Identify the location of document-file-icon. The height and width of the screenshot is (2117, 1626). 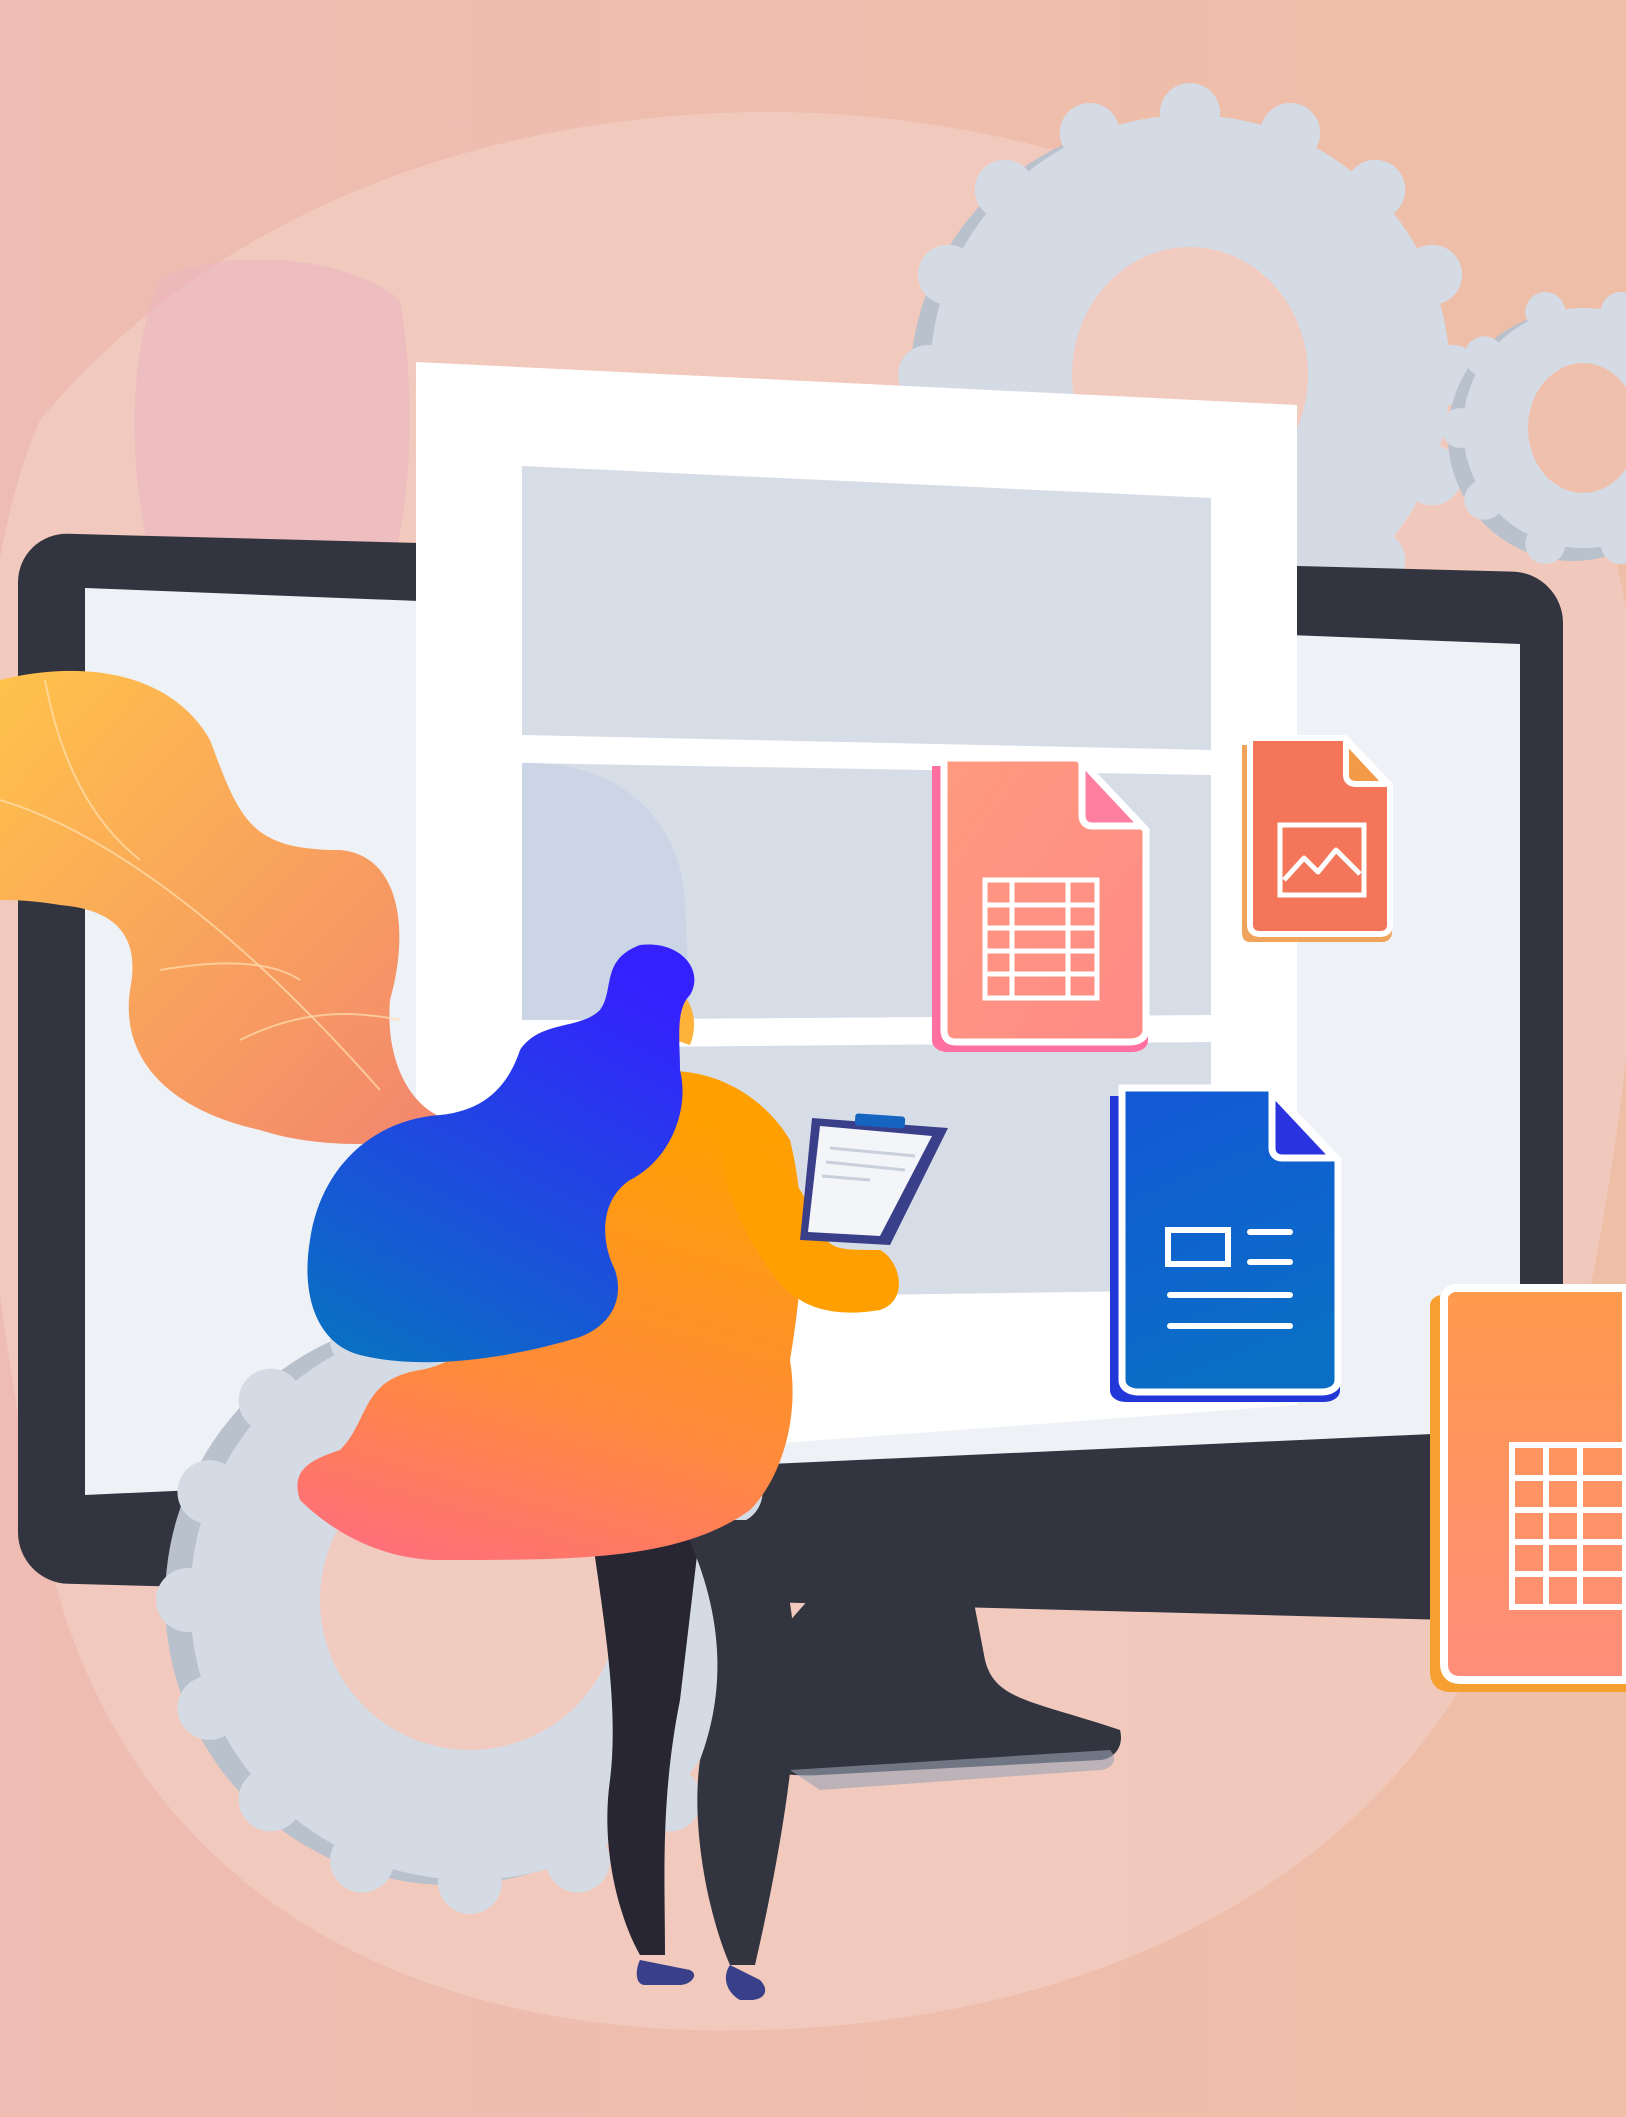
(1226, 1243).